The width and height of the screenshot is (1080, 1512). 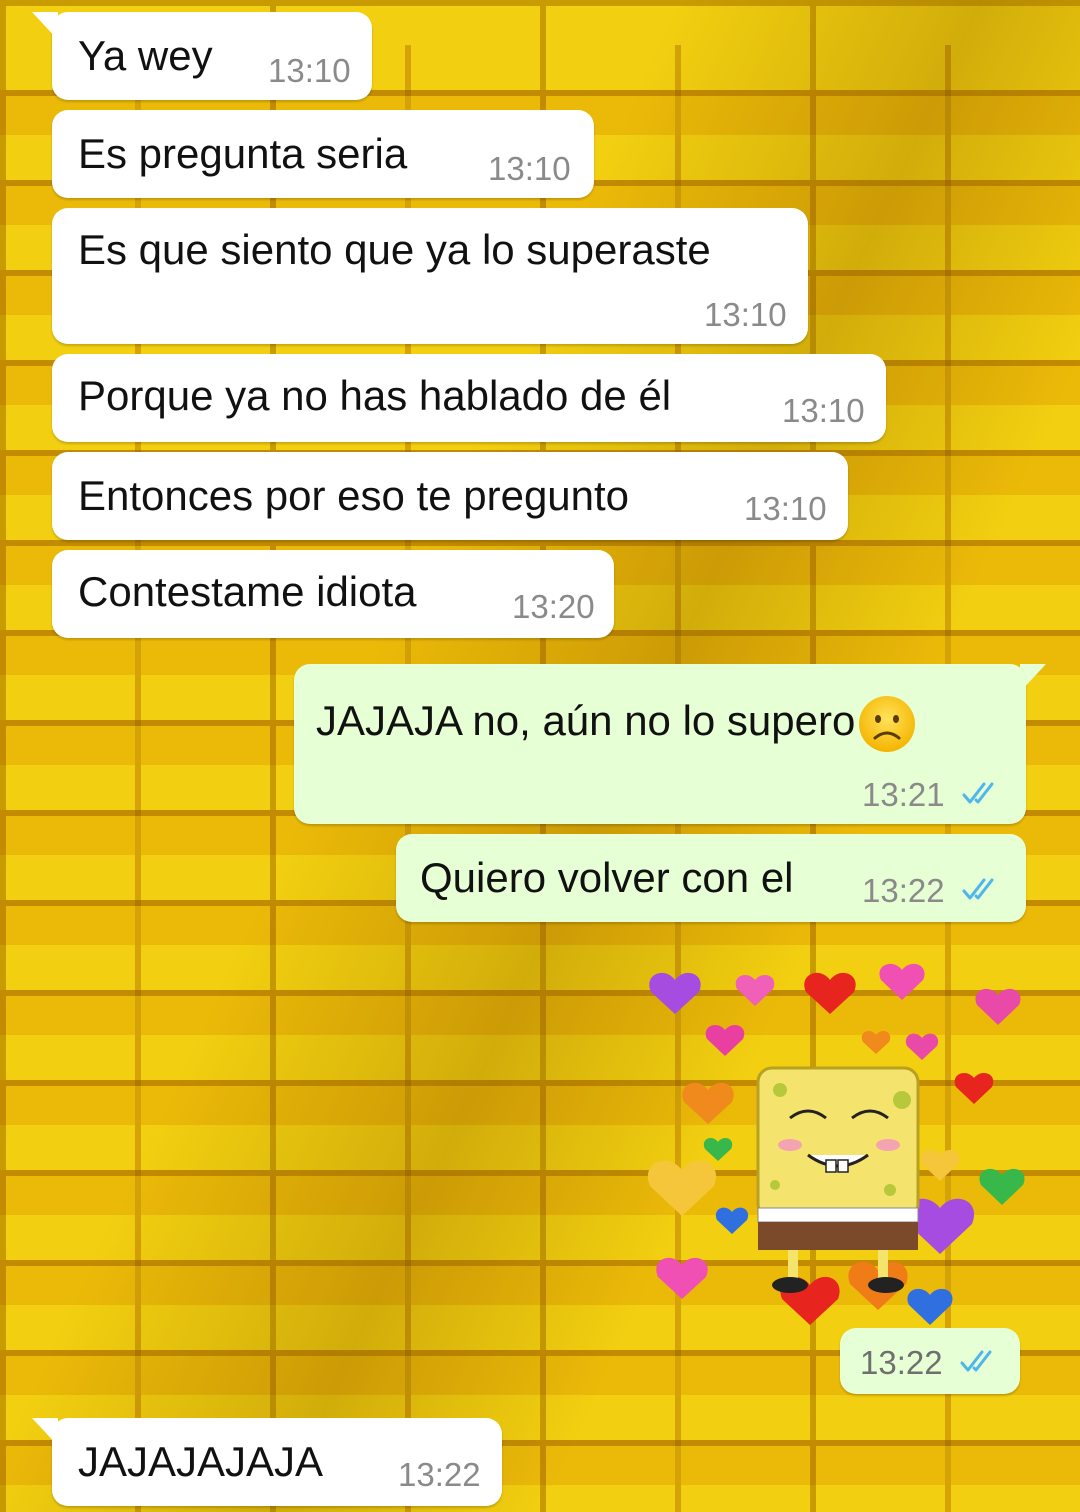 I want to click on sticker-time-chip: 13:22, so click(x=930, y=1361).